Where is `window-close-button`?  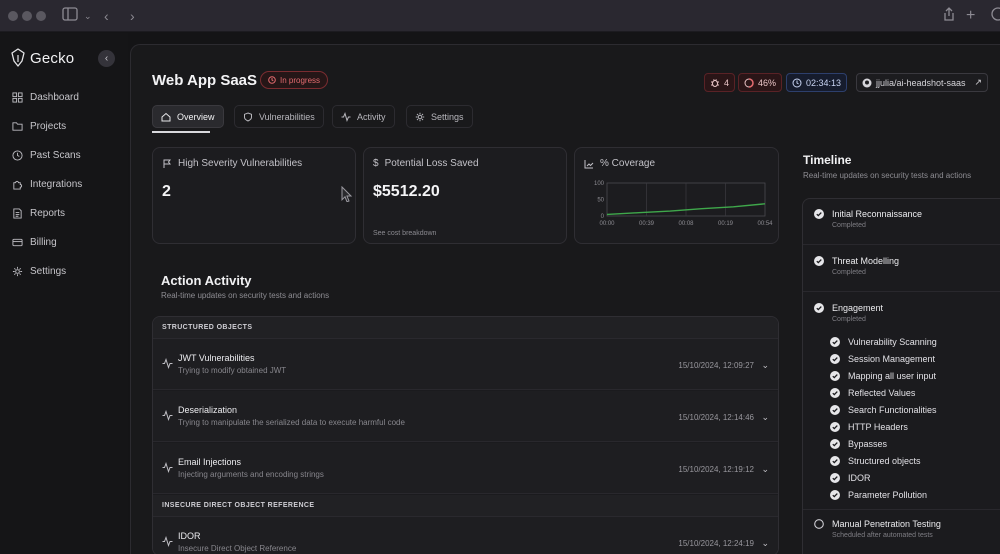 window-close-button is located at coordinates (13, 16).